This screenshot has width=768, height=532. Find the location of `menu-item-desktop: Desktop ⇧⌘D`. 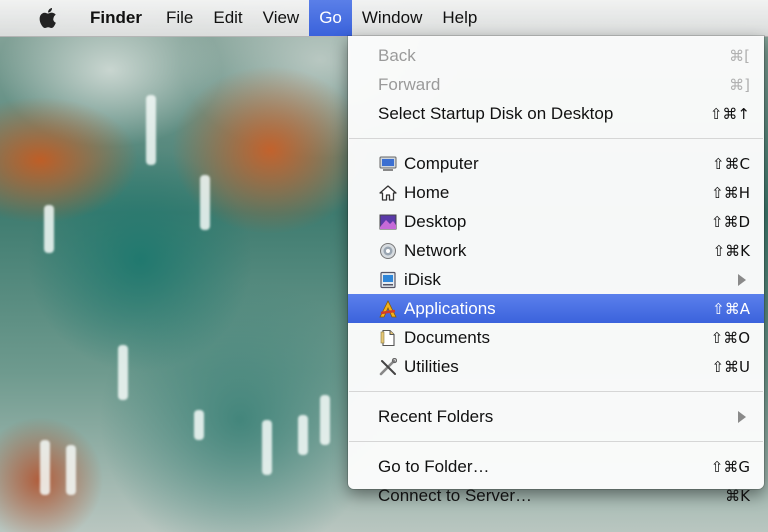

menu-item-desktop: Desktop ⇧⌘D is located at coordinates (556, 221).